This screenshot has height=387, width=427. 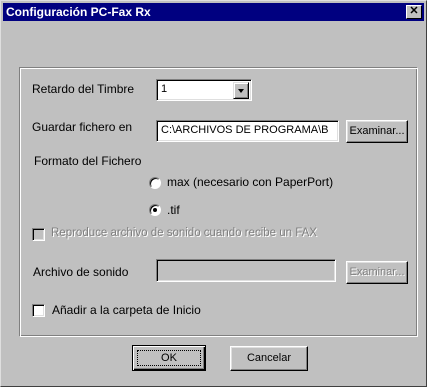 I want to click on ring-delay-value: 1, so click(x=164, y=89).